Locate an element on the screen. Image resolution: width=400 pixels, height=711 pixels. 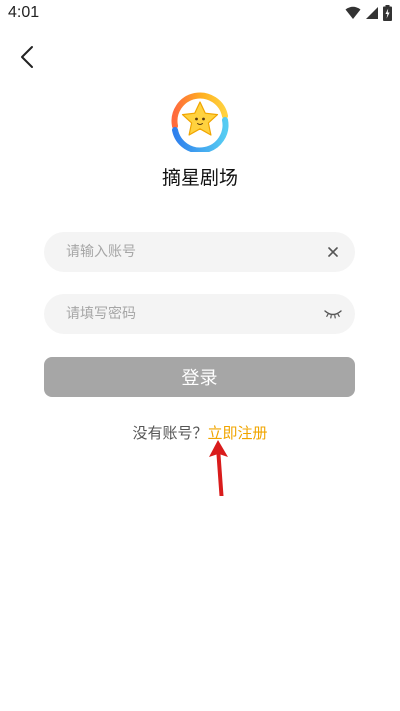
app-title: 摘星剧场 is located at coordinates (199, 178).